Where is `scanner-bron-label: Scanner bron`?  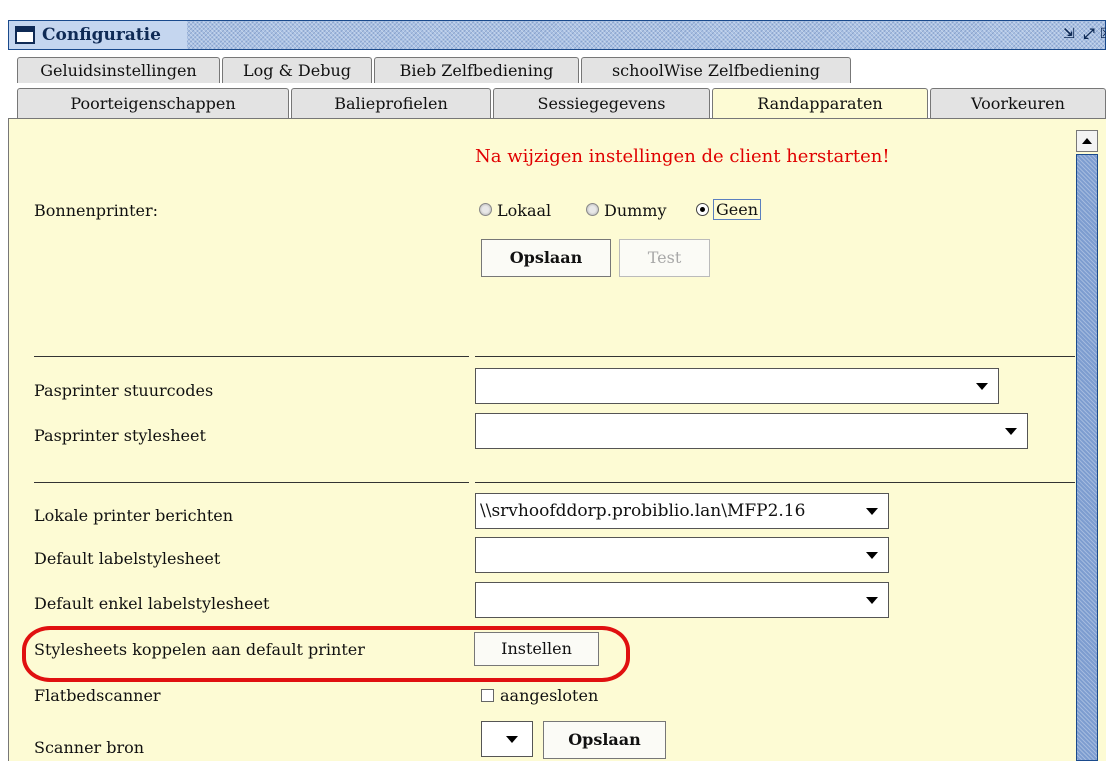 scanner-bron-label: Scanner bron is located at coordinates (89, 747).